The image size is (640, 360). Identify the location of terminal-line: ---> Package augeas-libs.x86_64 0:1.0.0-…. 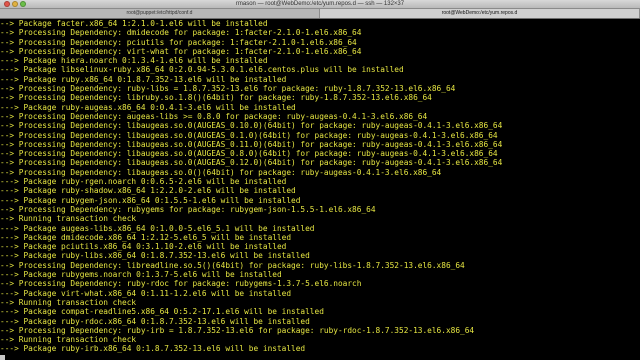
(157, 228).